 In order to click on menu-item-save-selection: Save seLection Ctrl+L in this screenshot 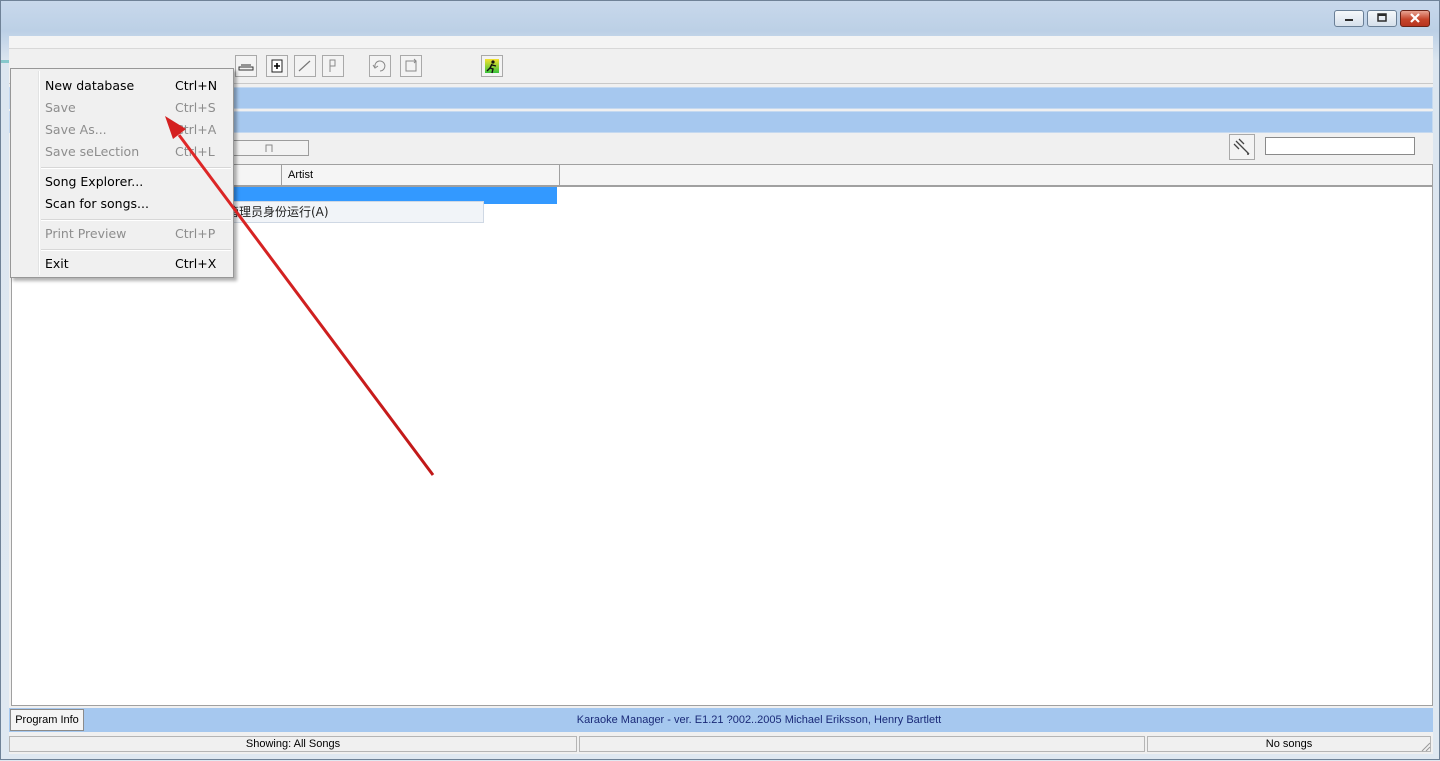, I will do `click(122, 152)`.